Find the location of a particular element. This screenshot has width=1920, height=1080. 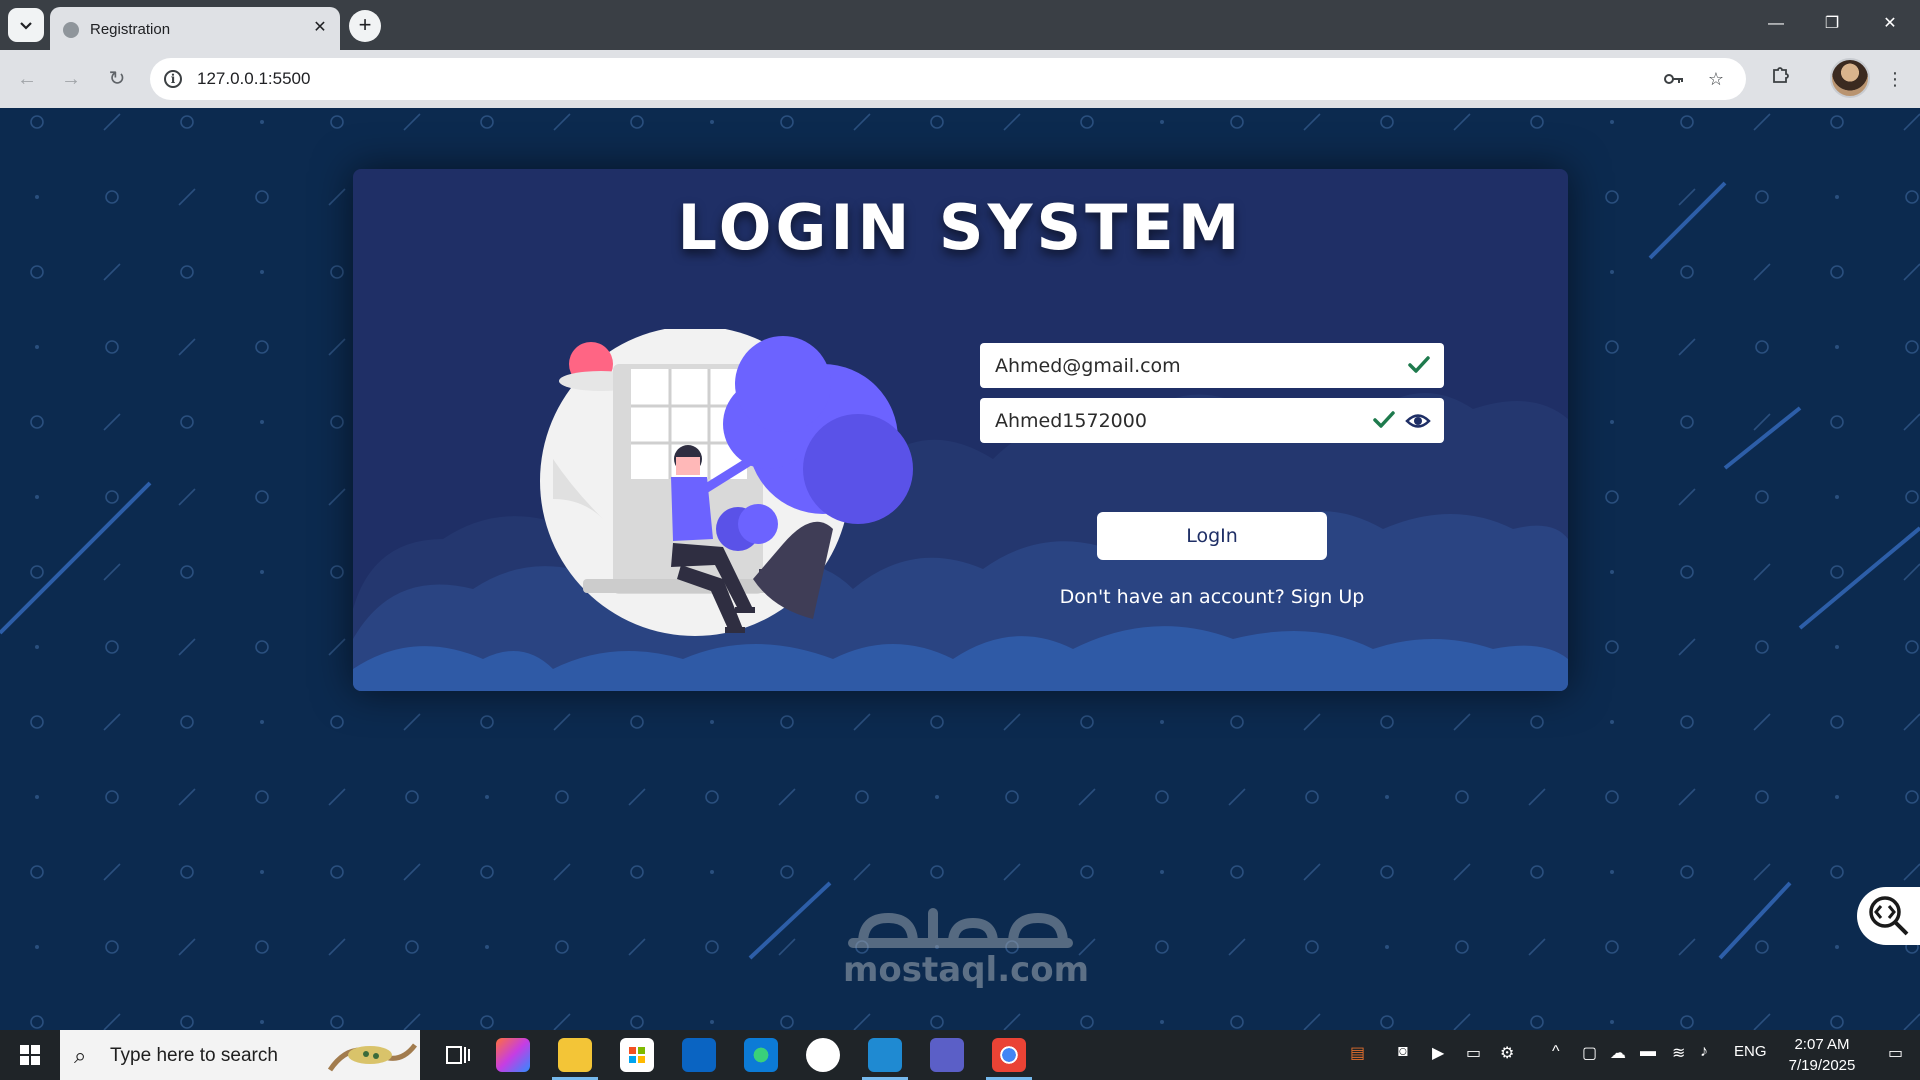

windows-start-icon is located at coordinates (30, 1055).